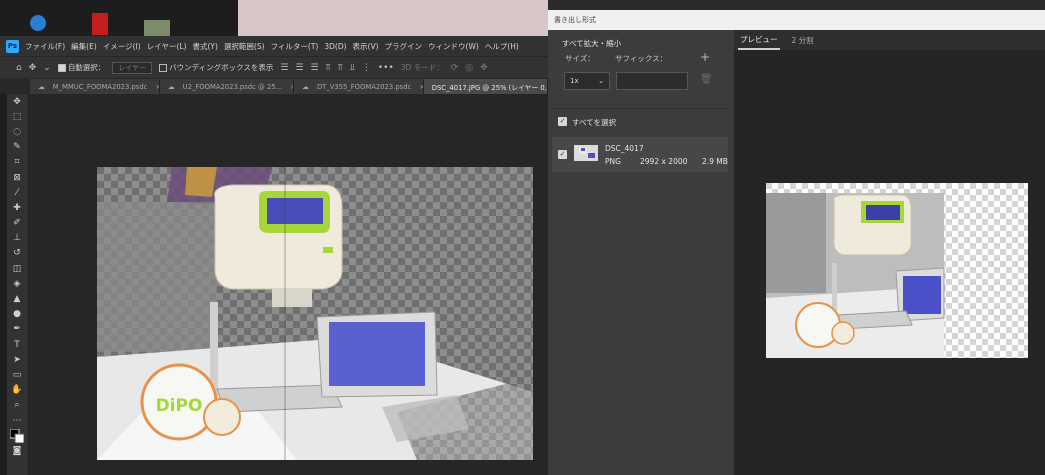 The width and height of the screenshot is (1045, 475). What do you see at coordinates (594, 122) in the screenshot?
I see `select-all-label: すべてを選択` at bounding box center [594, 122].